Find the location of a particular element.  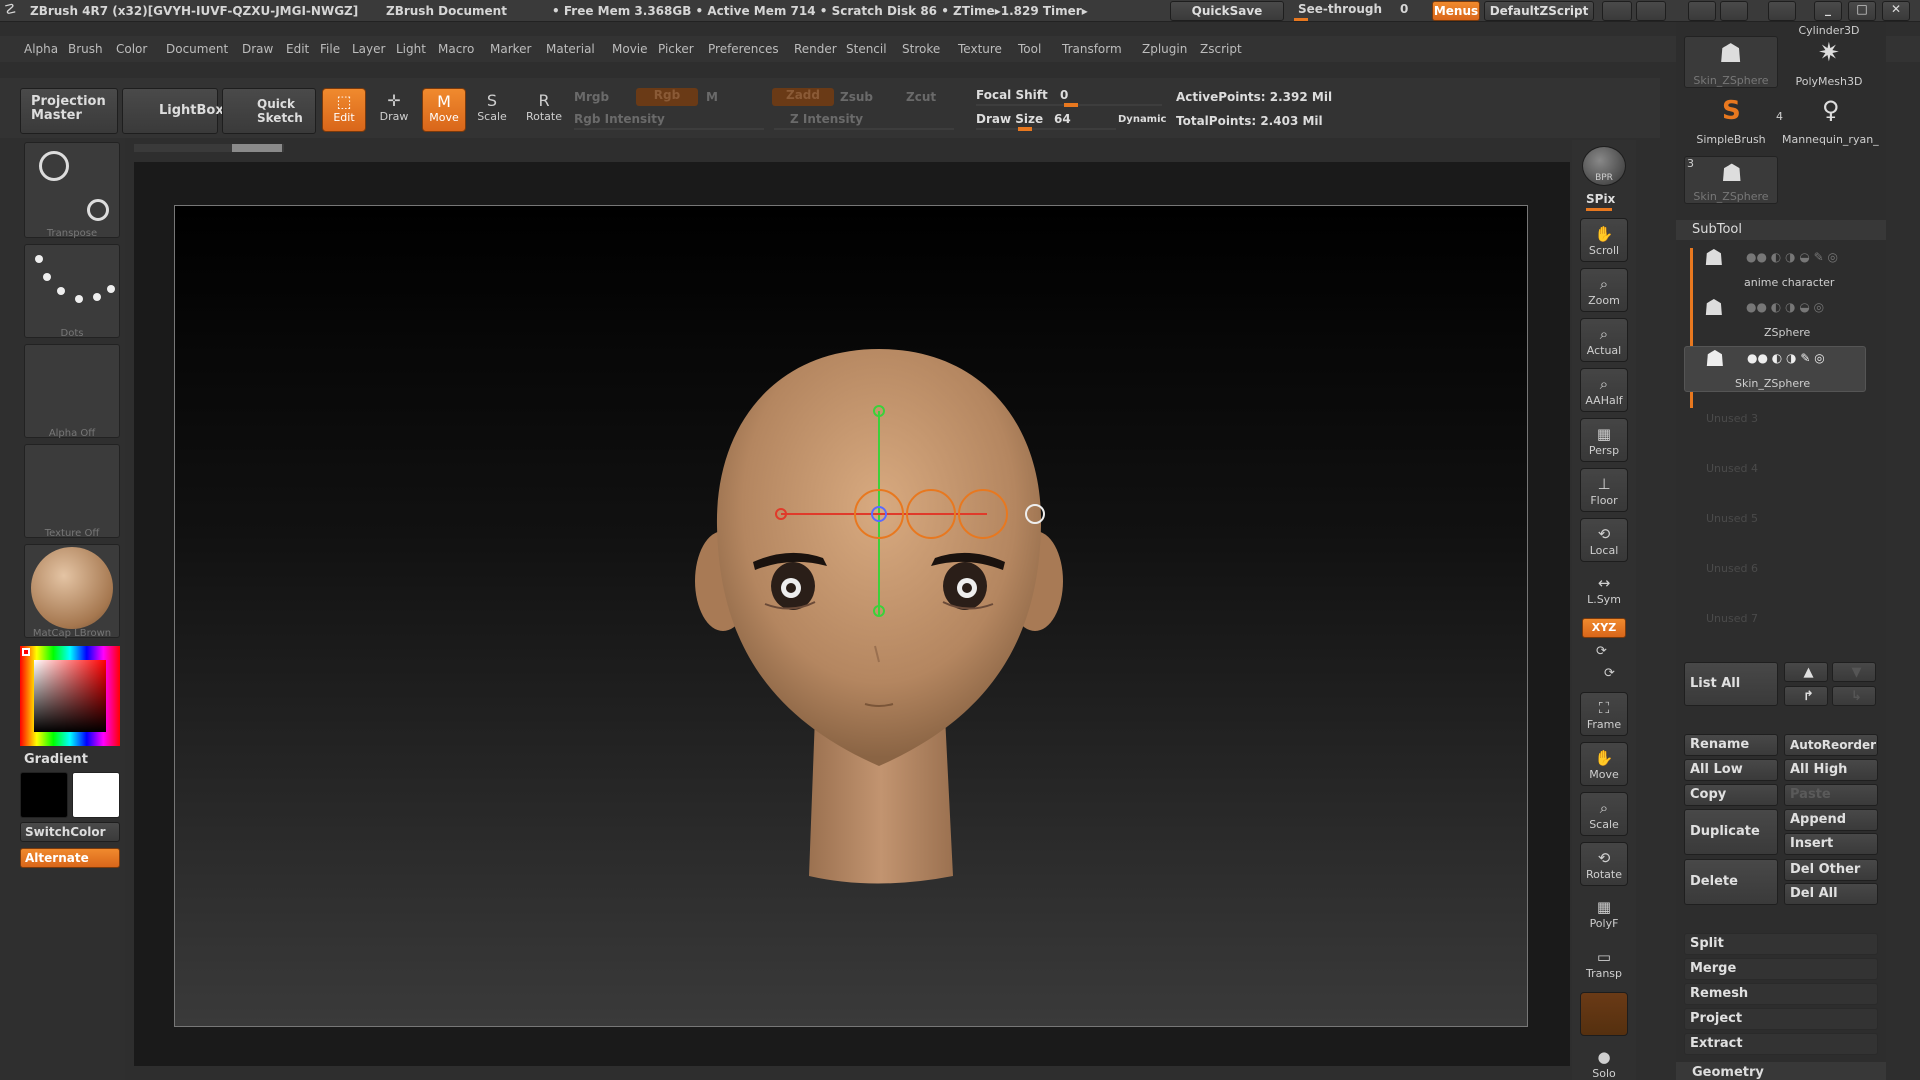

secondary-color-swatch is located at coordinates (96, 795).